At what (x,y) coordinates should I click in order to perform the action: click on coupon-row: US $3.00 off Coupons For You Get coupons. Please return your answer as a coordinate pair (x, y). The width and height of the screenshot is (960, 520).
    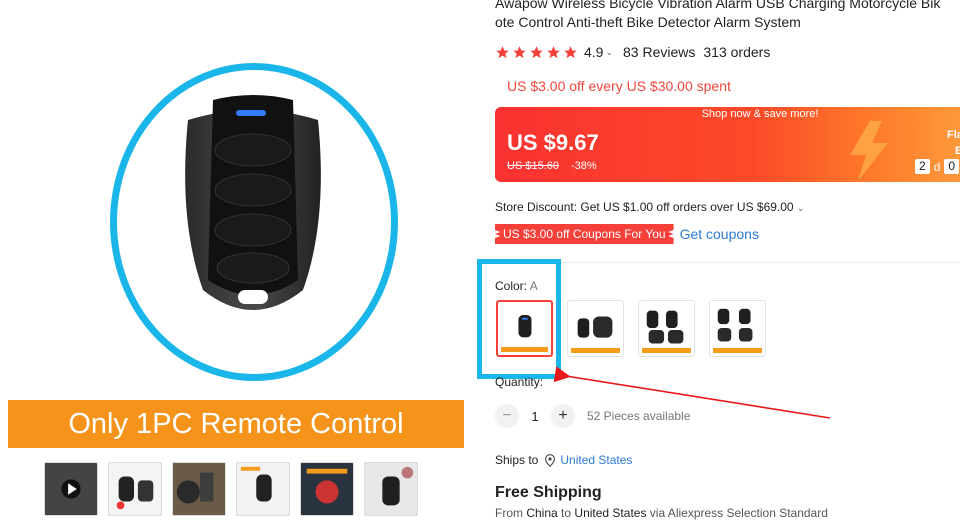
    Looking at the image, I should click on (627, 234).